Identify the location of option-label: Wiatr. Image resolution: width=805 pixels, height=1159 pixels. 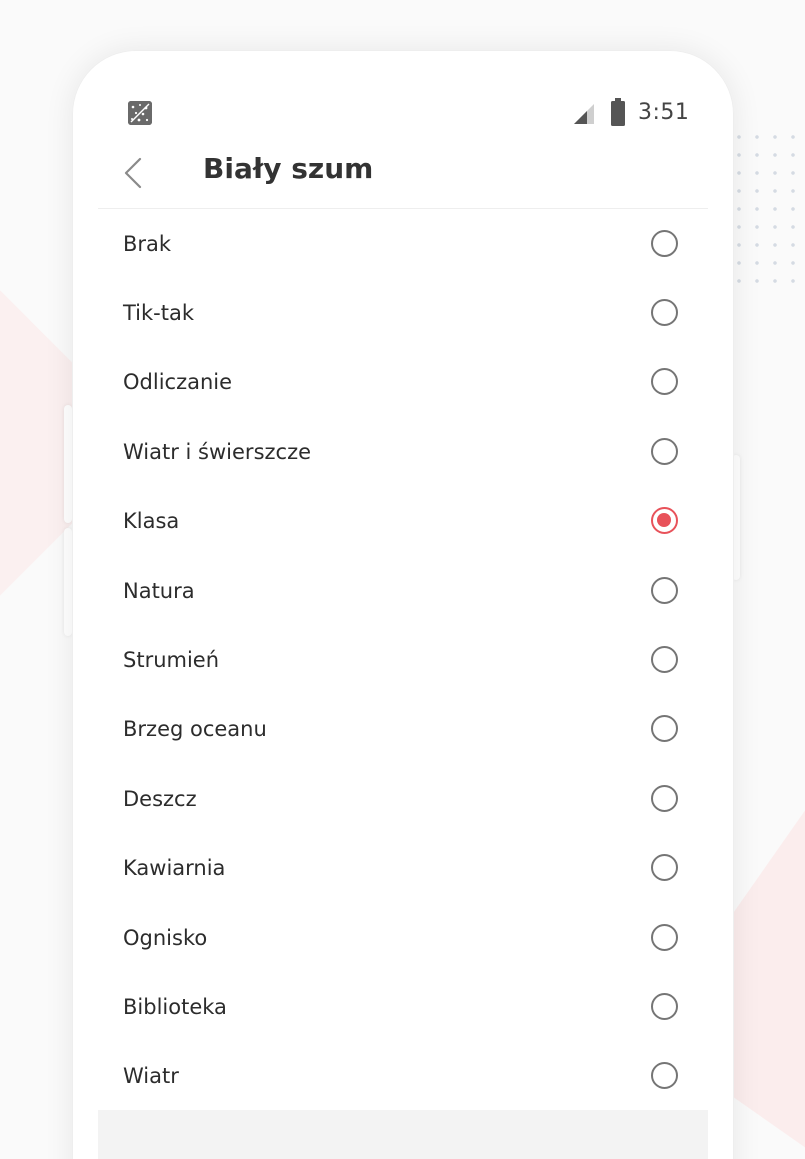
(151, 1076).